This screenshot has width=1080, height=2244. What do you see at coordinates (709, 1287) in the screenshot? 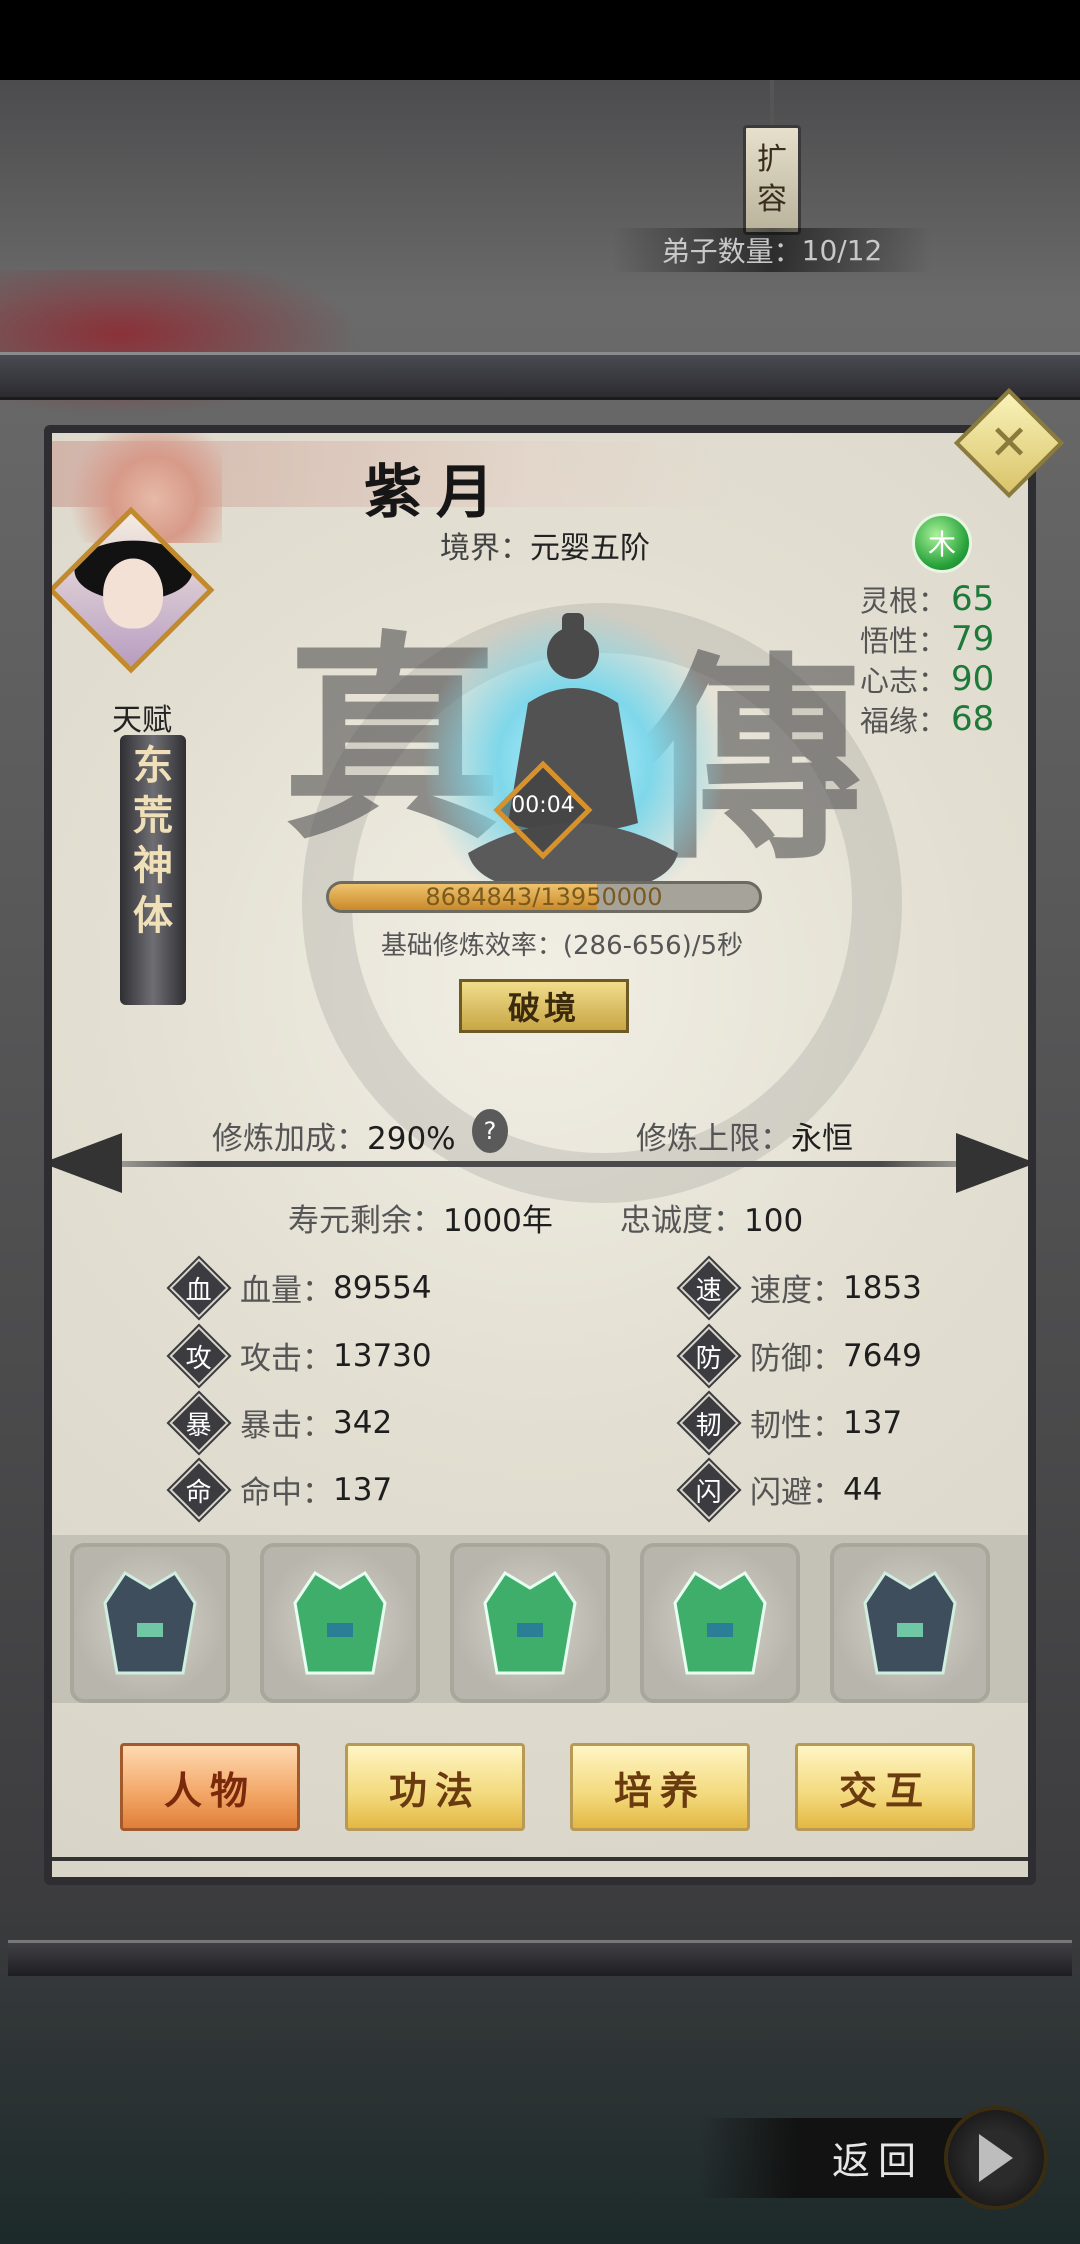
I see `speed-icon: 速` at bounding box center [709, 1287].